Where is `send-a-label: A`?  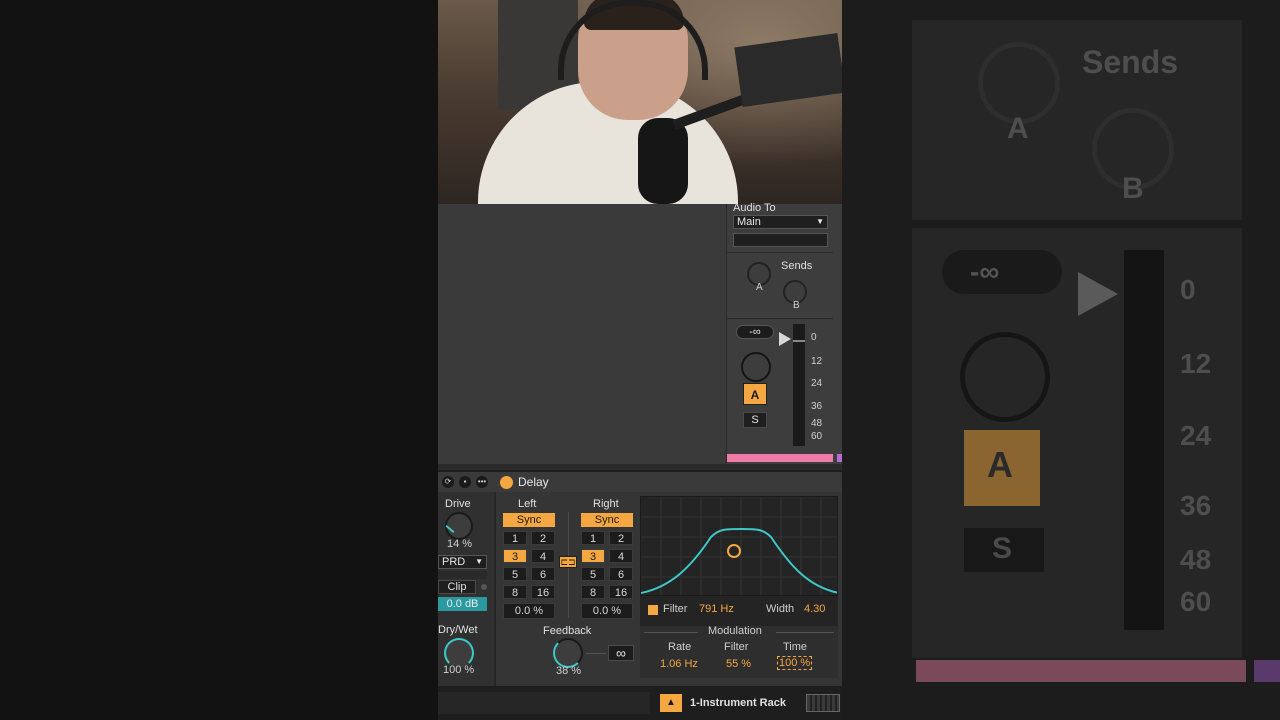
send-a-label: A is located at coordinates (759, 287).